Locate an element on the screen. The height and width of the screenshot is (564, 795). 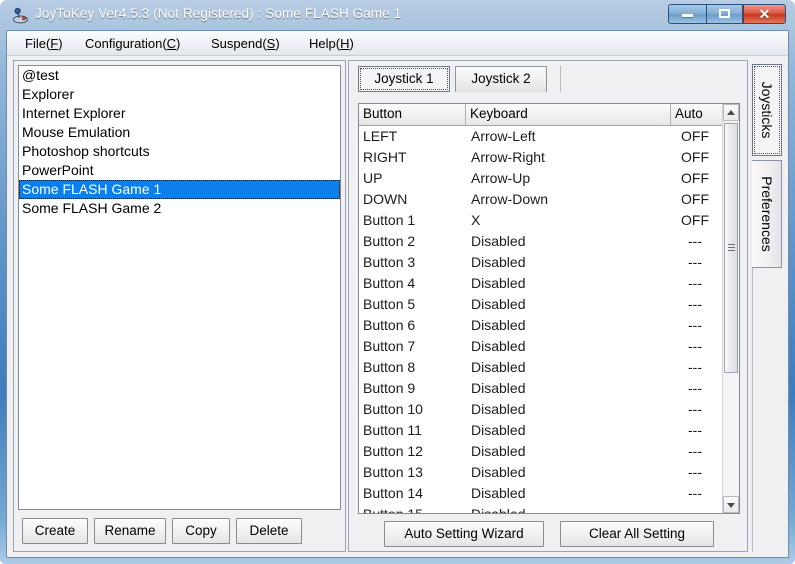
table-row: Button 9 Disabled --- is located at coordinates (541, 388).